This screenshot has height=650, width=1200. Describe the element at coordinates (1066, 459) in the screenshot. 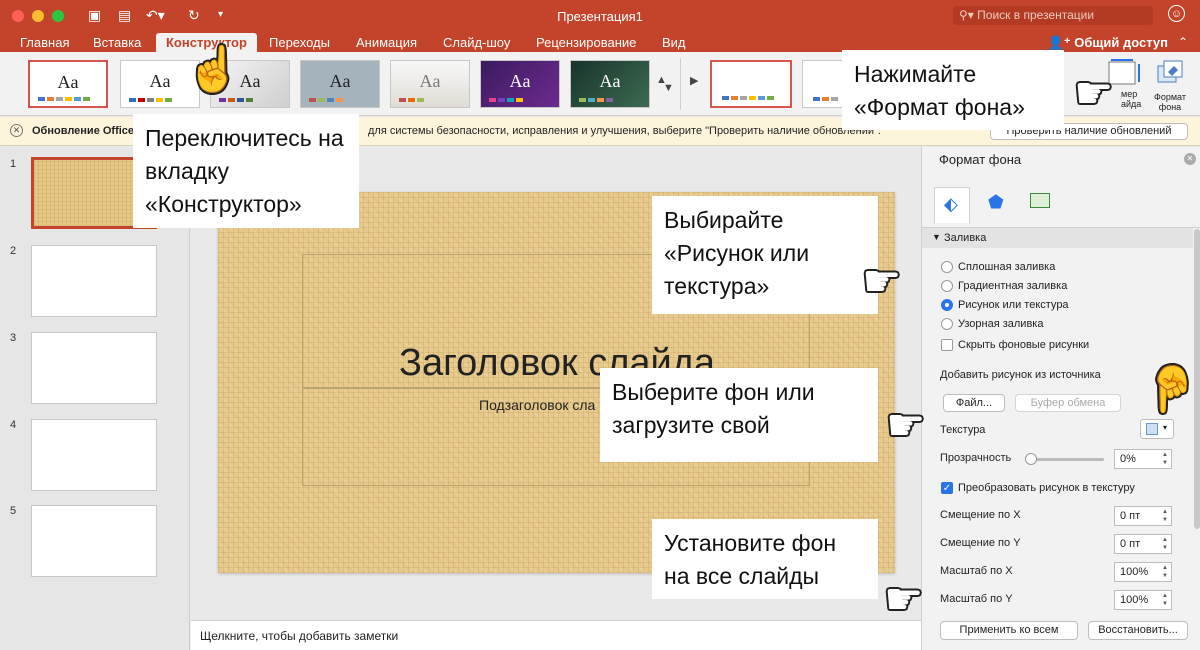

I see `transparency-slider` at that location.